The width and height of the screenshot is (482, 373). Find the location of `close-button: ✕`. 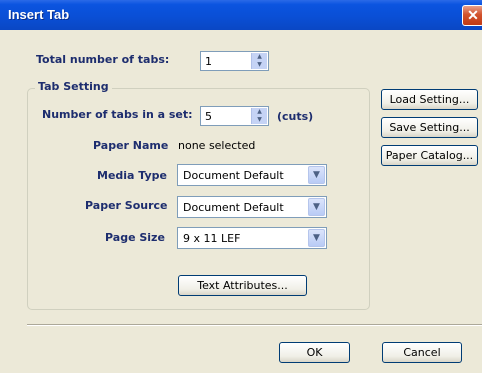

close-button: ✕ is located at coordinates (472, 15).